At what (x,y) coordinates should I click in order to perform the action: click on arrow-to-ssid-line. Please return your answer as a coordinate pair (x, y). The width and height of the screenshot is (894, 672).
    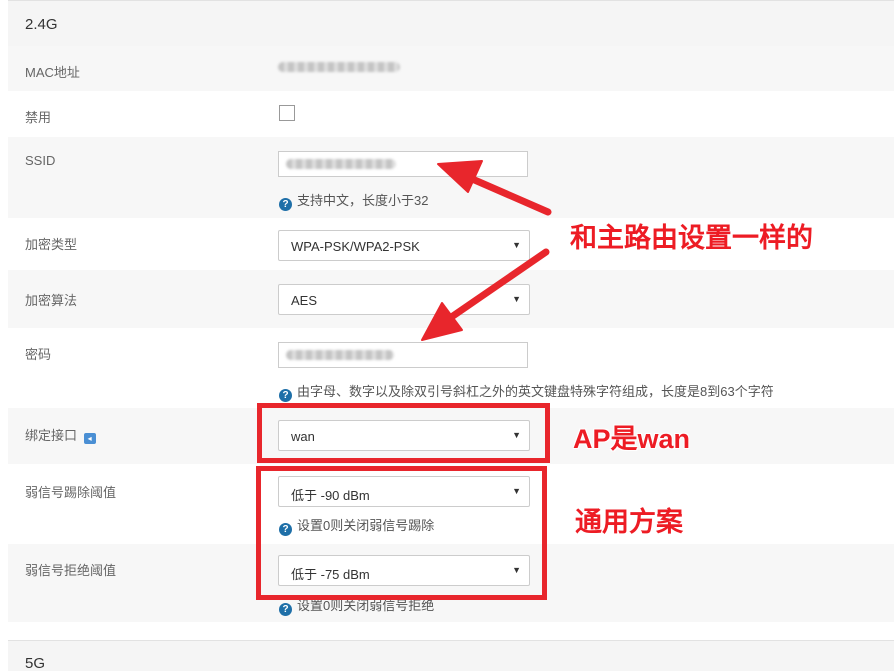
    Looking at the image, I should click on (509, 195).